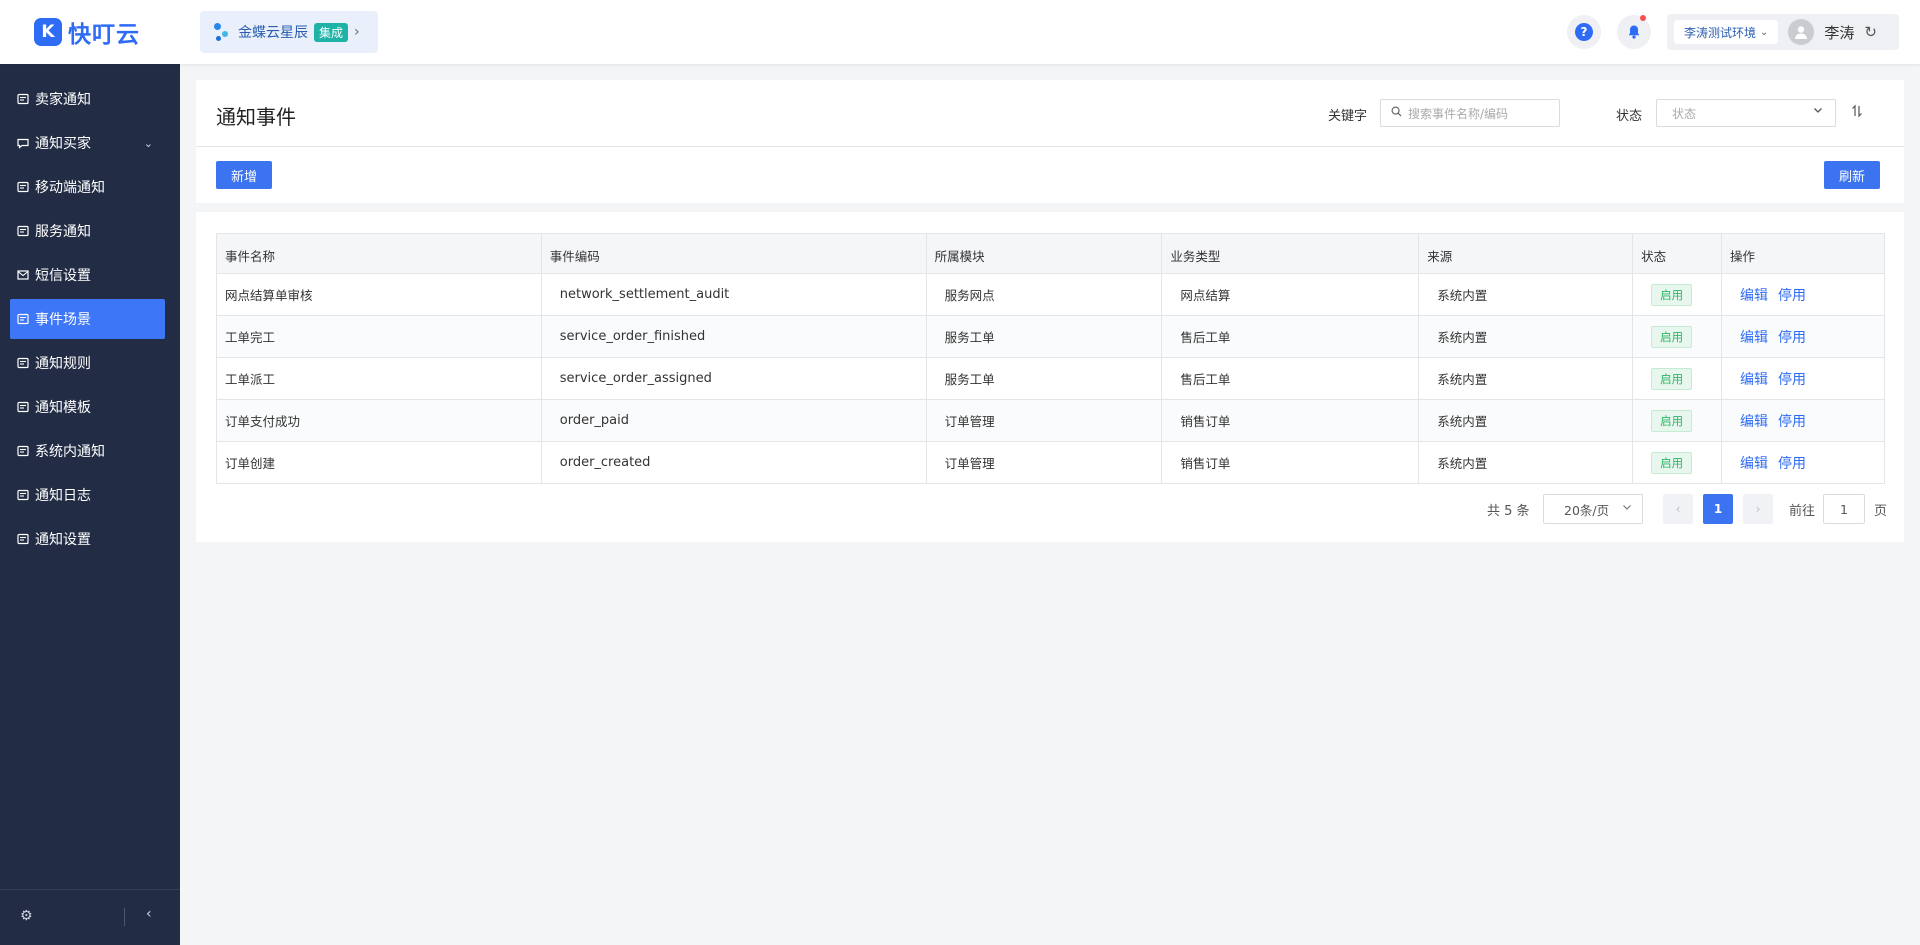  I want to click on refresh-icon: ↻, so click(1870, 32).